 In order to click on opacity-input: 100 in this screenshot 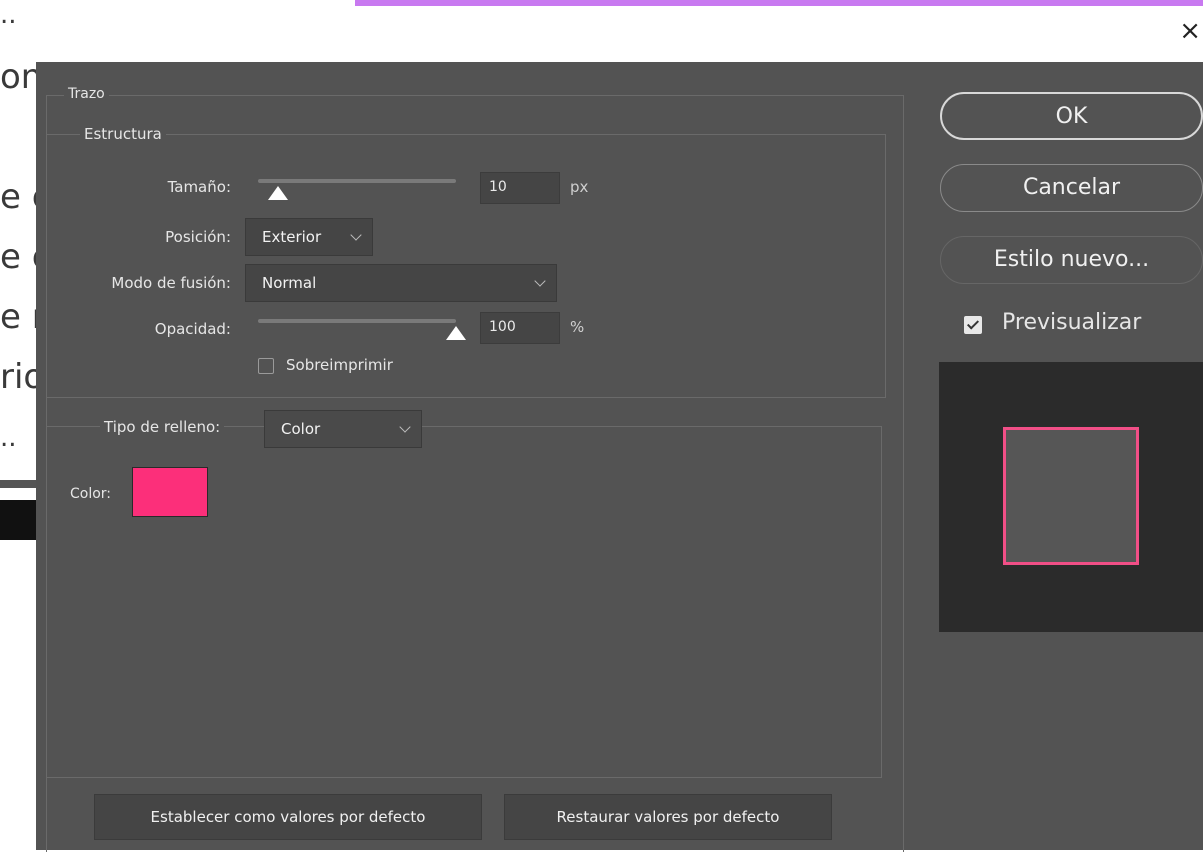, I will do `click(520, 328)`.